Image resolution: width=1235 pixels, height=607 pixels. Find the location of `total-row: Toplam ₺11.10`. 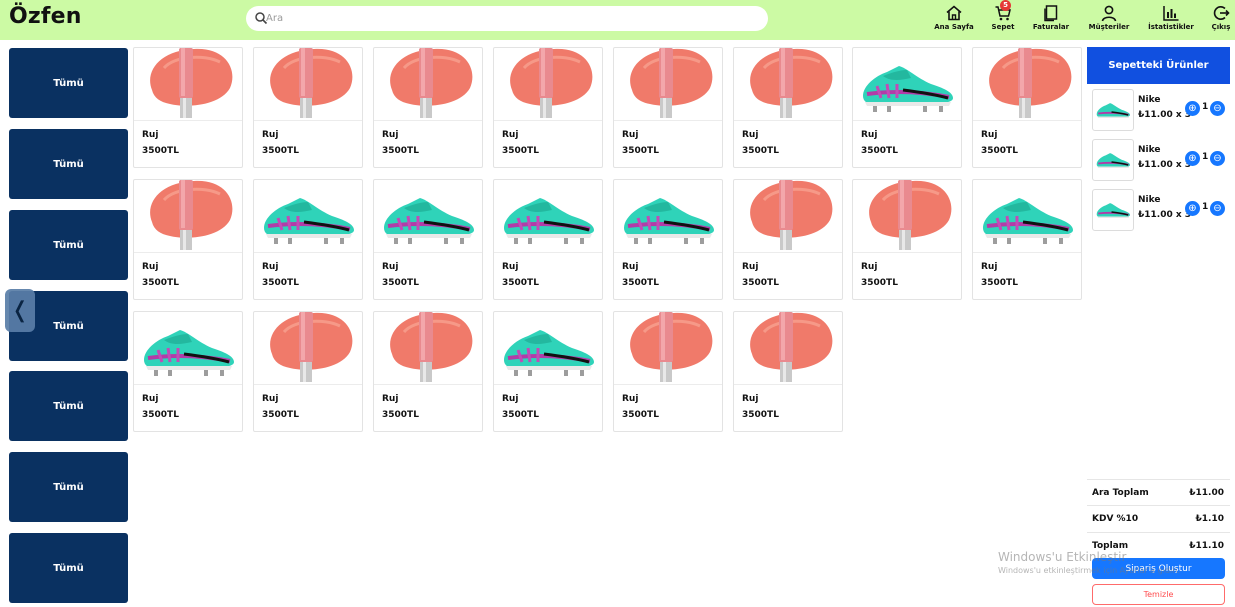

total-row: Toplam ₺11.10 is located at coordinates (1158, 545).